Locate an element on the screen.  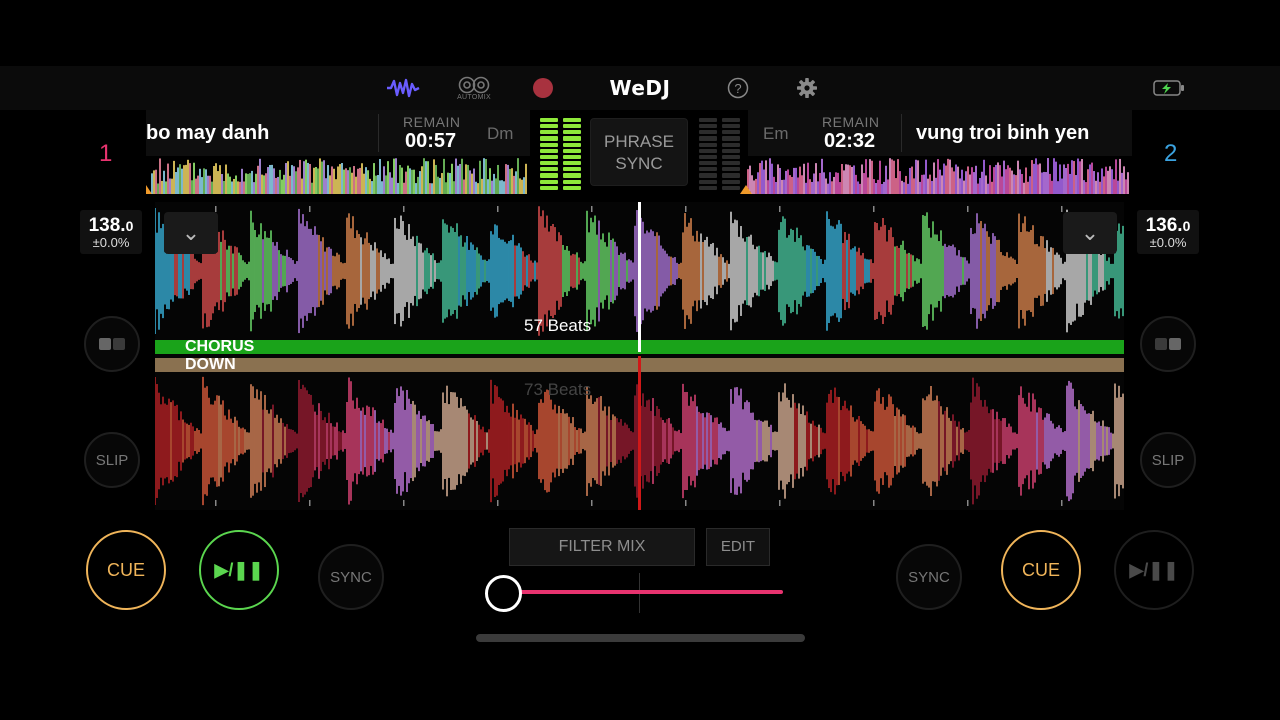
deck-1-slip-button: SLIP is located at coordinates (112, 460).